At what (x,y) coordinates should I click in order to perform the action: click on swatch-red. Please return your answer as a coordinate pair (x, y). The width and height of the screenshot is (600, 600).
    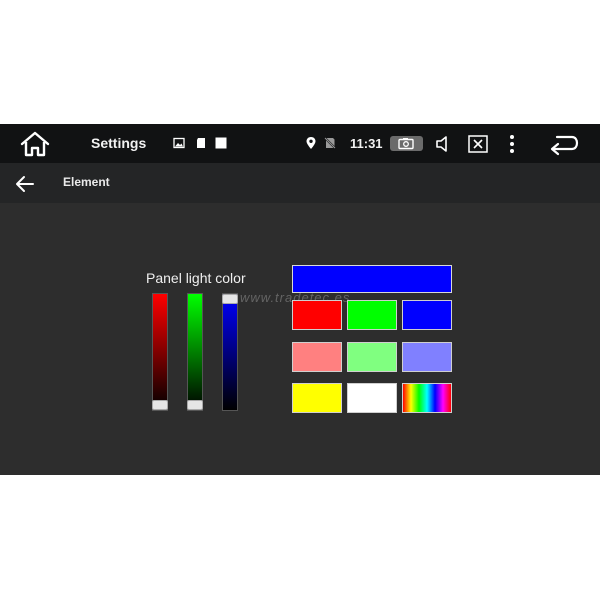
    Looking at the image, I should click on (317, 315).